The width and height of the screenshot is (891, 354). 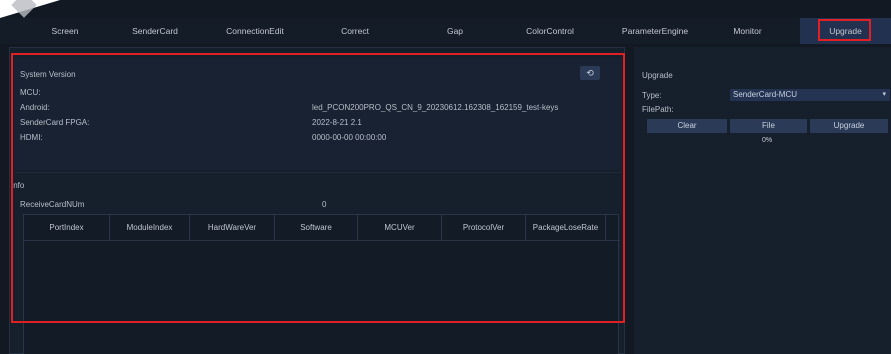 I want to click on filepath-label: FilePath:, so click(x=658, y=109).